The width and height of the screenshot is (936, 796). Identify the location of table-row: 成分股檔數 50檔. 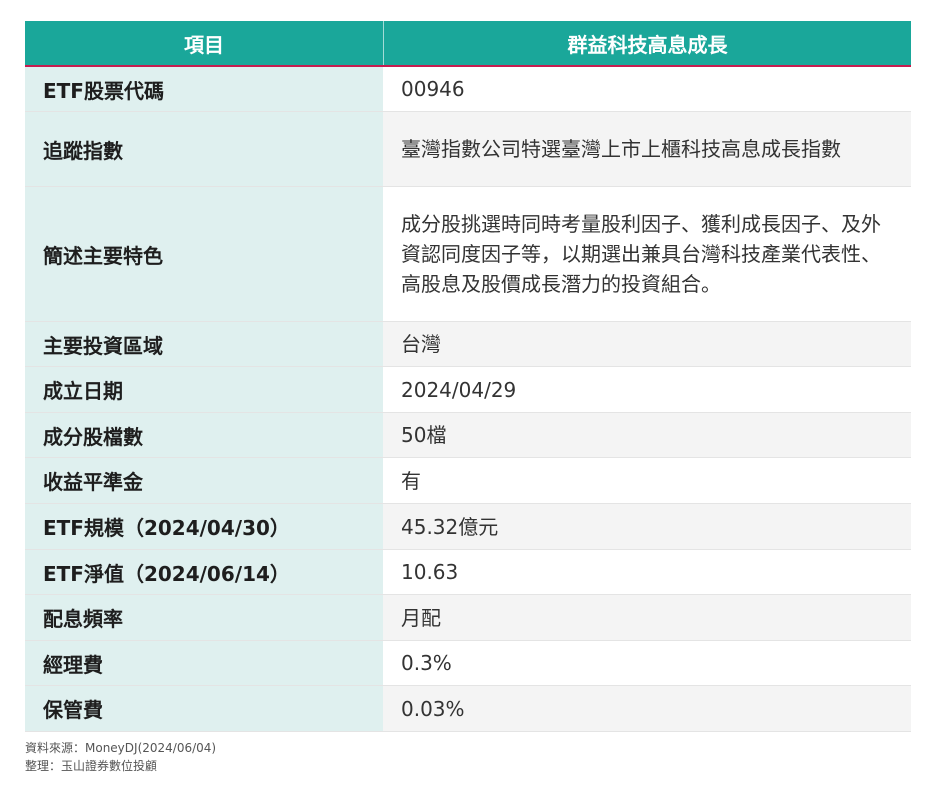
(468, 435).